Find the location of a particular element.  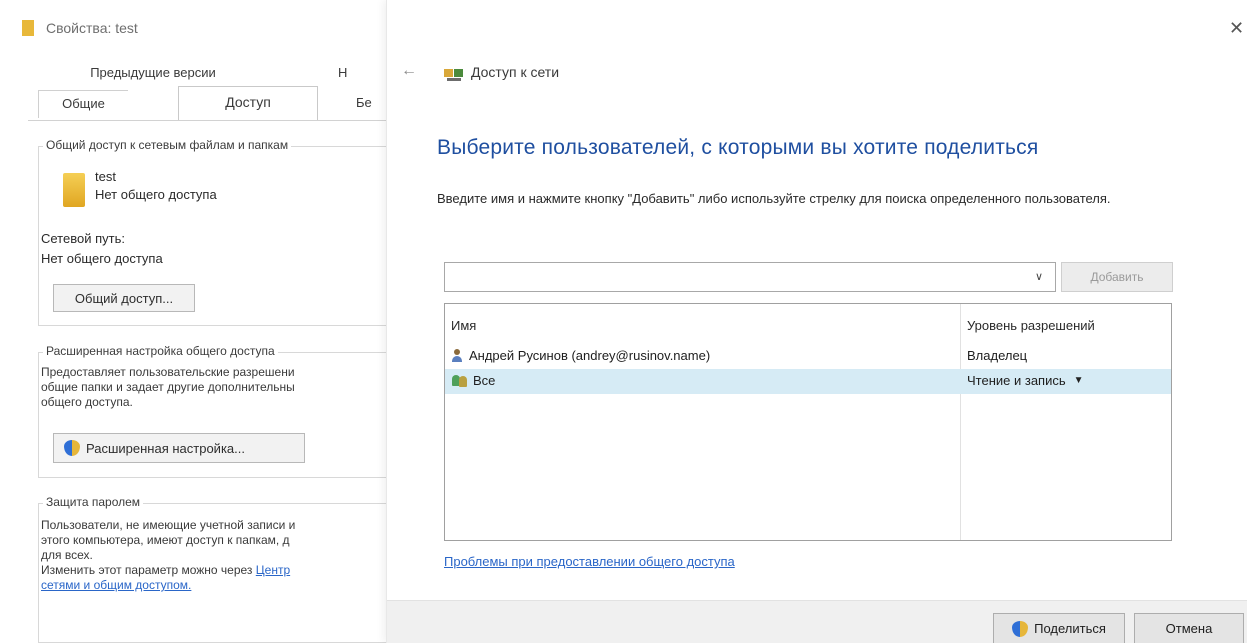

tab-divider is located at coordinates (214, 120).